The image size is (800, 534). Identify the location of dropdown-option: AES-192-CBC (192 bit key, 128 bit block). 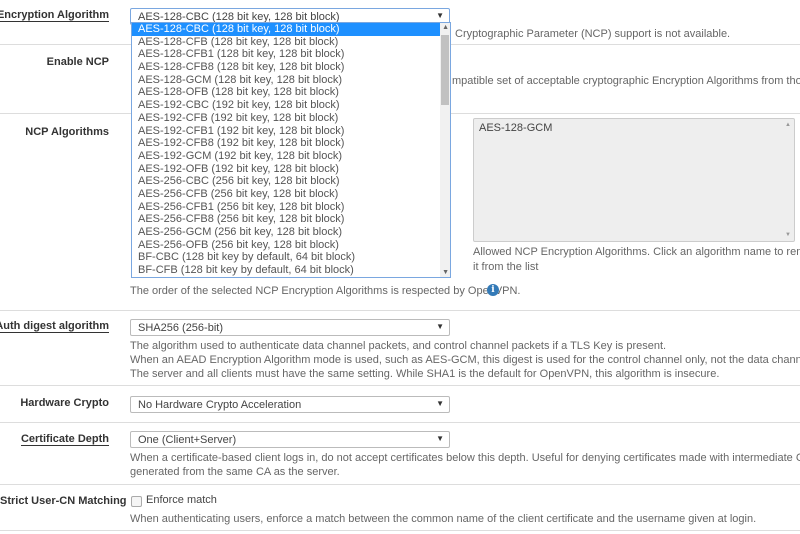
(291, 105).